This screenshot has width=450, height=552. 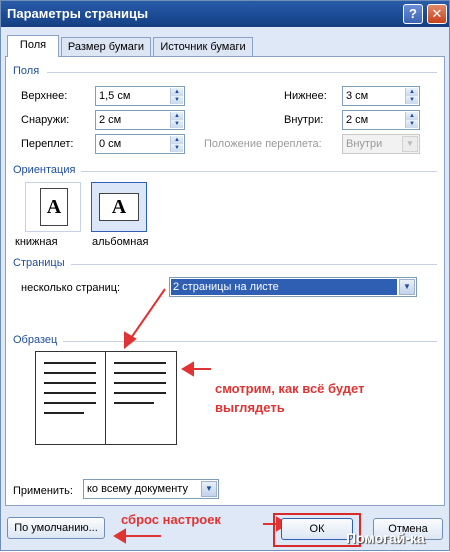 I want to click on multiple-pages-value: 2 страницы на листе, so click(x=284, y=287).